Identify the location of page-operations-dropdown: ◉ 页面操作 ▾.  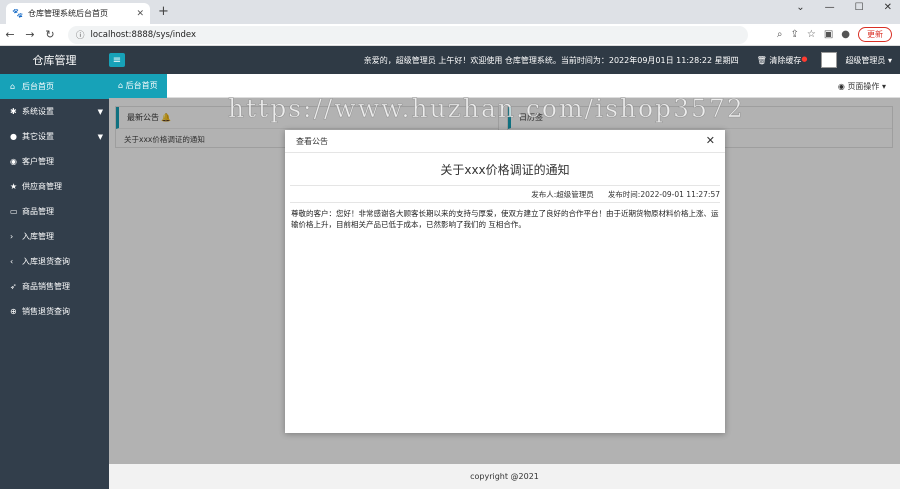
(862, 86).